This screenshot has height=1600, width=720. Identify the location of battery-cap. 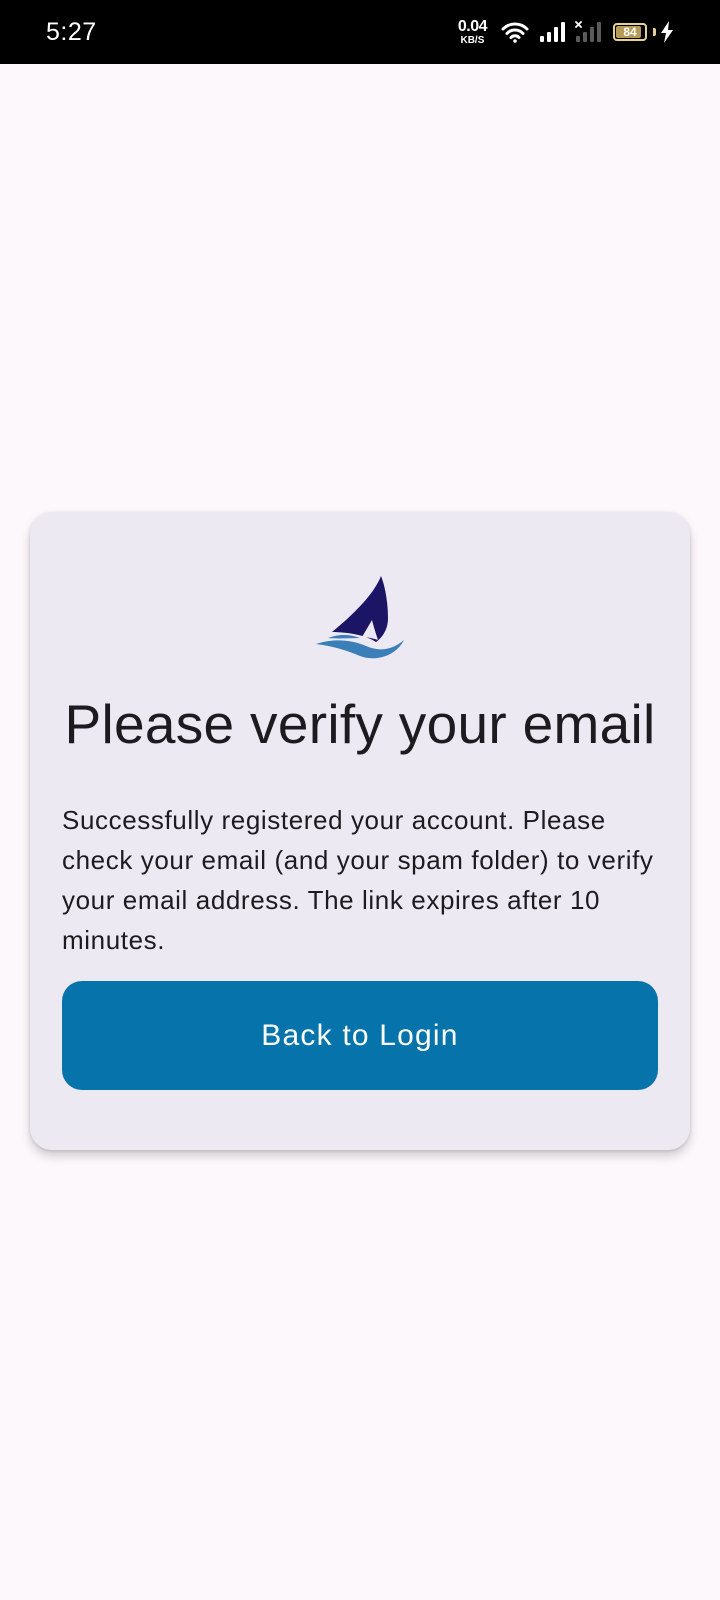
(654, 32).